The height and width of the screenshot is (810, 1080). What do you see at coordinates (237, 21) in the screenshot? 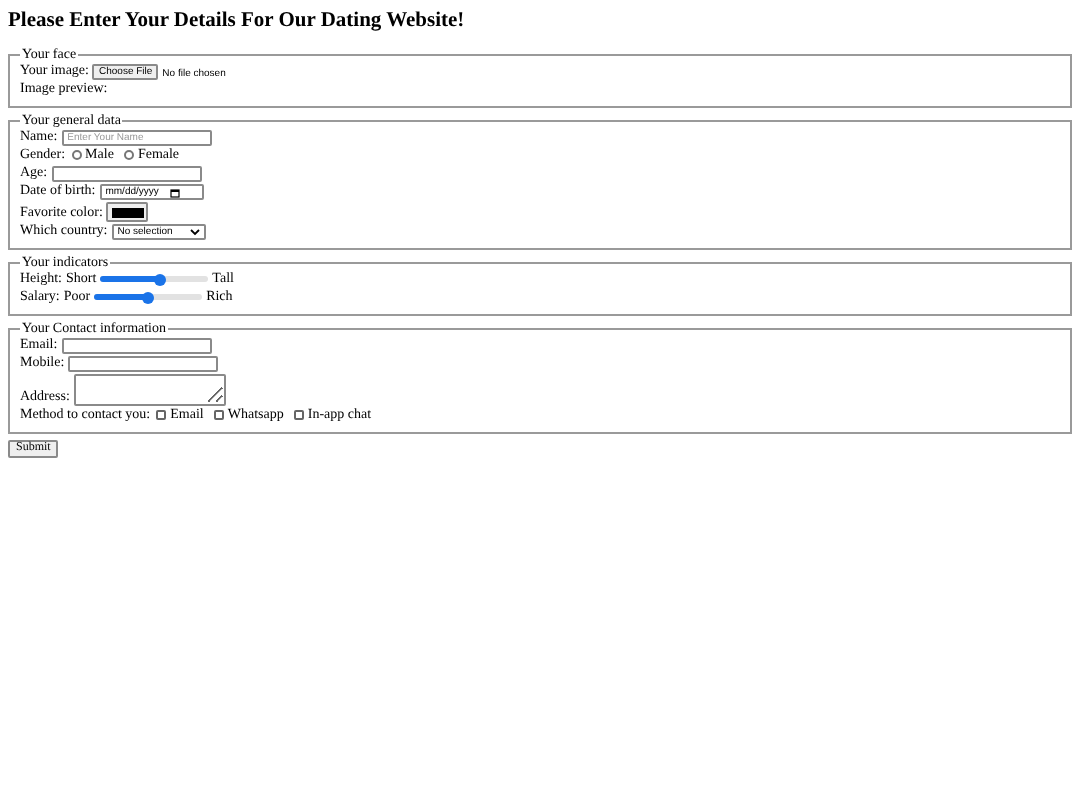
I see `page-title: Please Enter Your Details For Our Dating Website!` at bounding box center [237, 21].